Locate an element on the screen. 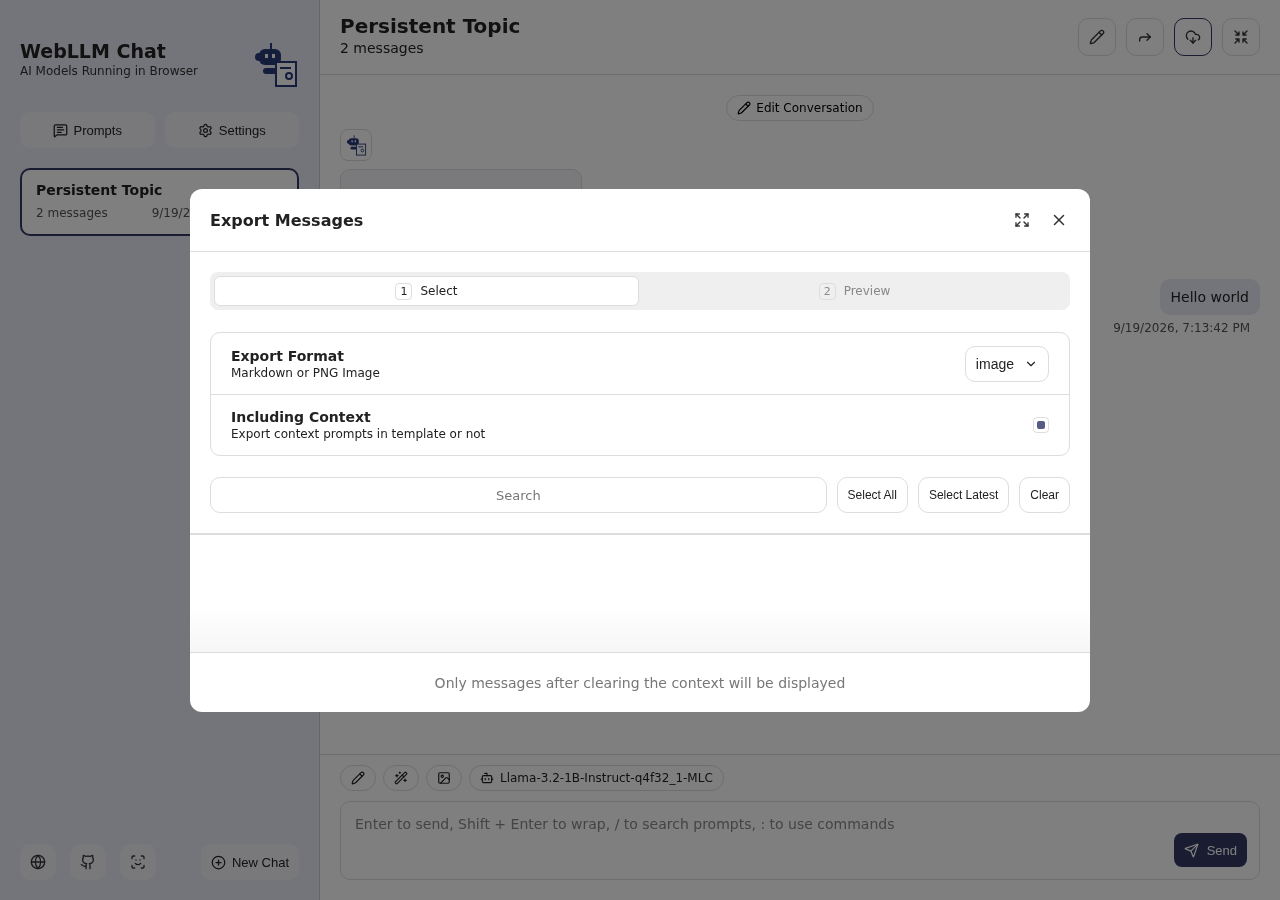 The width and height of the screenshot is (1280, 900). face-button is located at coordinates (138, 862).